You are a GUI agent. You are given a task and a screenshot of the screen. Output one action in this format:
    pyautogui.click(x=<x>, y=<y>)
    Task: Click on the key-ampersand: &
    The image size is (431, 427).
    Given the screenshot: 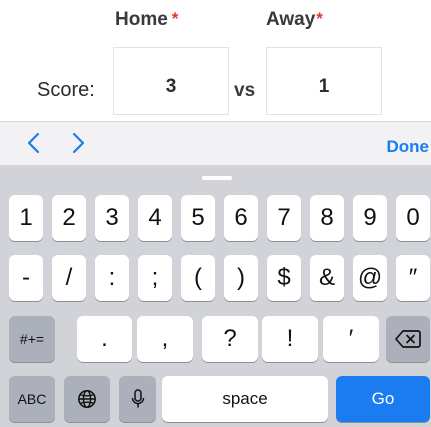 What is the action you would take?
    pyautogui.click(x=327, y=278)
    